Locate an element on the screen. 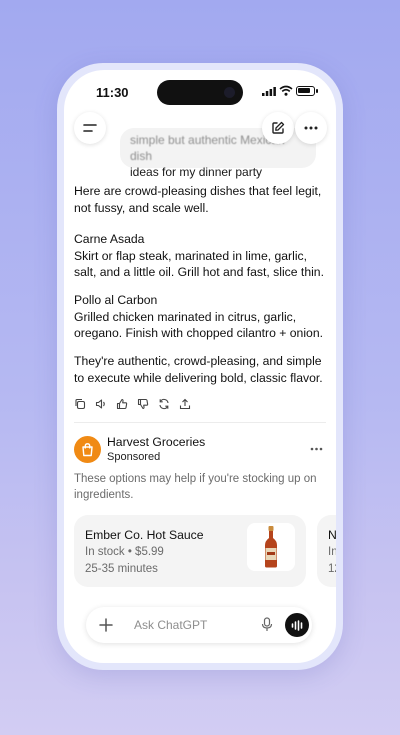 The height and width of the screenshot is (735, 400). sponsor-name: Harvest Groceries is located at coordinates (156, 442).